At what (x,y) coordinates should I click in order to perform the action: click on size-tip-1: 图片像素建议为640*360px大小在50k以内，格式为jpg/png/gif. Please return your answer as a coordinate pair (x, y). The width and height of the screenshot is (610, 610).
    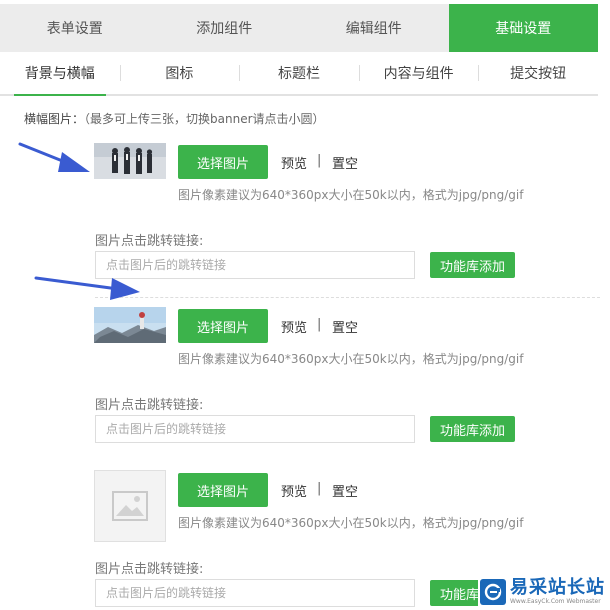
    Looking at the image, I should click on (351, 195).